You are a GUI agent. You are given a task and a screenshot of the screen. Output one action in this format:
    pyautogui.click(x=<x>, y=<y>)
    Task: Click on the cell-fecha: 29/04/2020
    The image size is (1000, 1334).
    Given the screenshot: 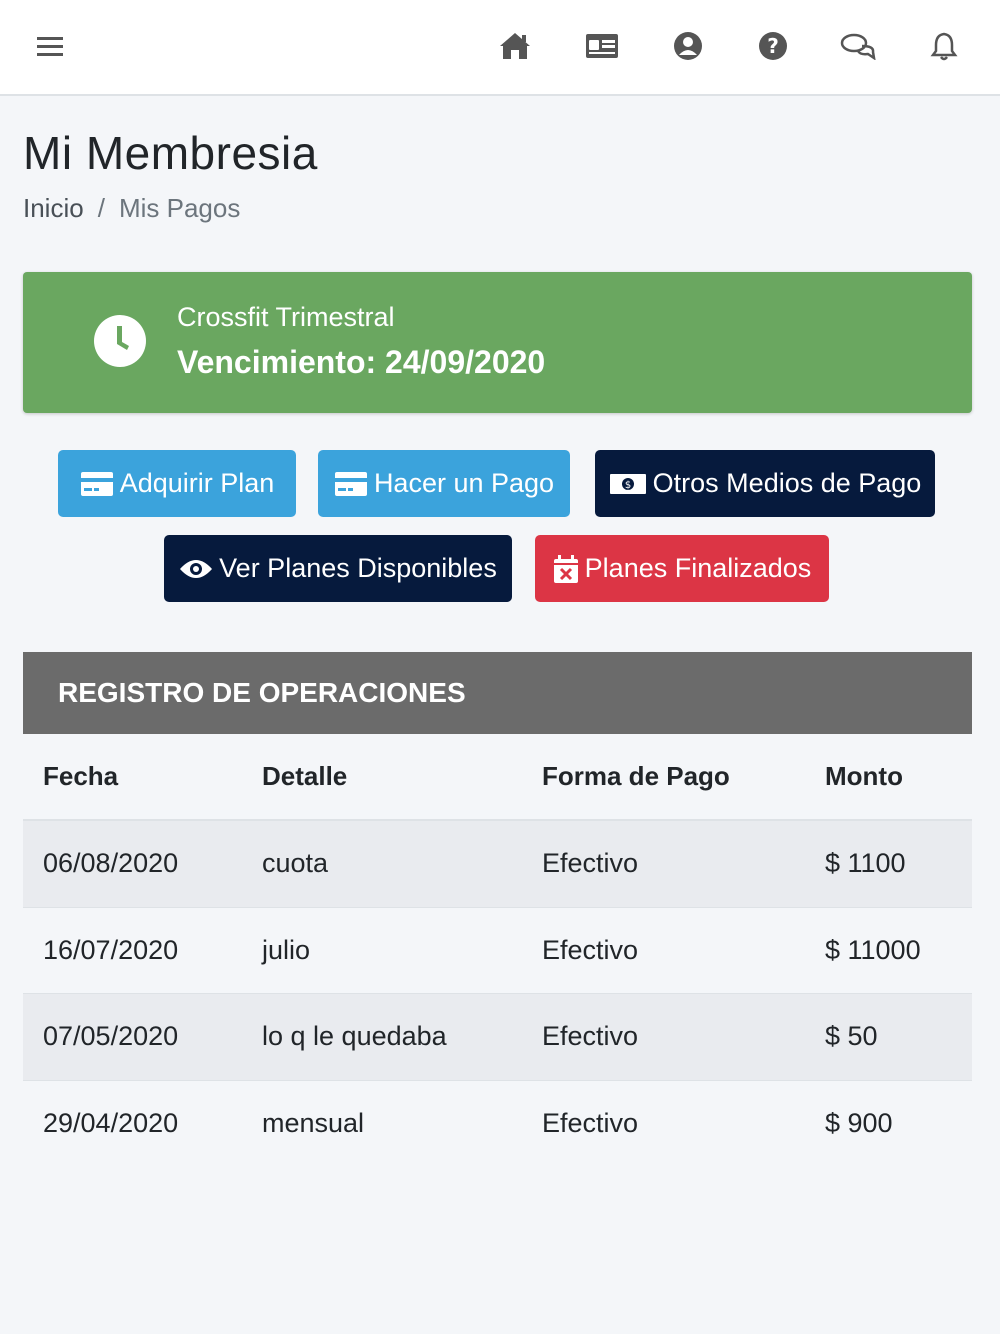 What is the action you would take?
    pyautogui.click(x=111, y=1123)
    